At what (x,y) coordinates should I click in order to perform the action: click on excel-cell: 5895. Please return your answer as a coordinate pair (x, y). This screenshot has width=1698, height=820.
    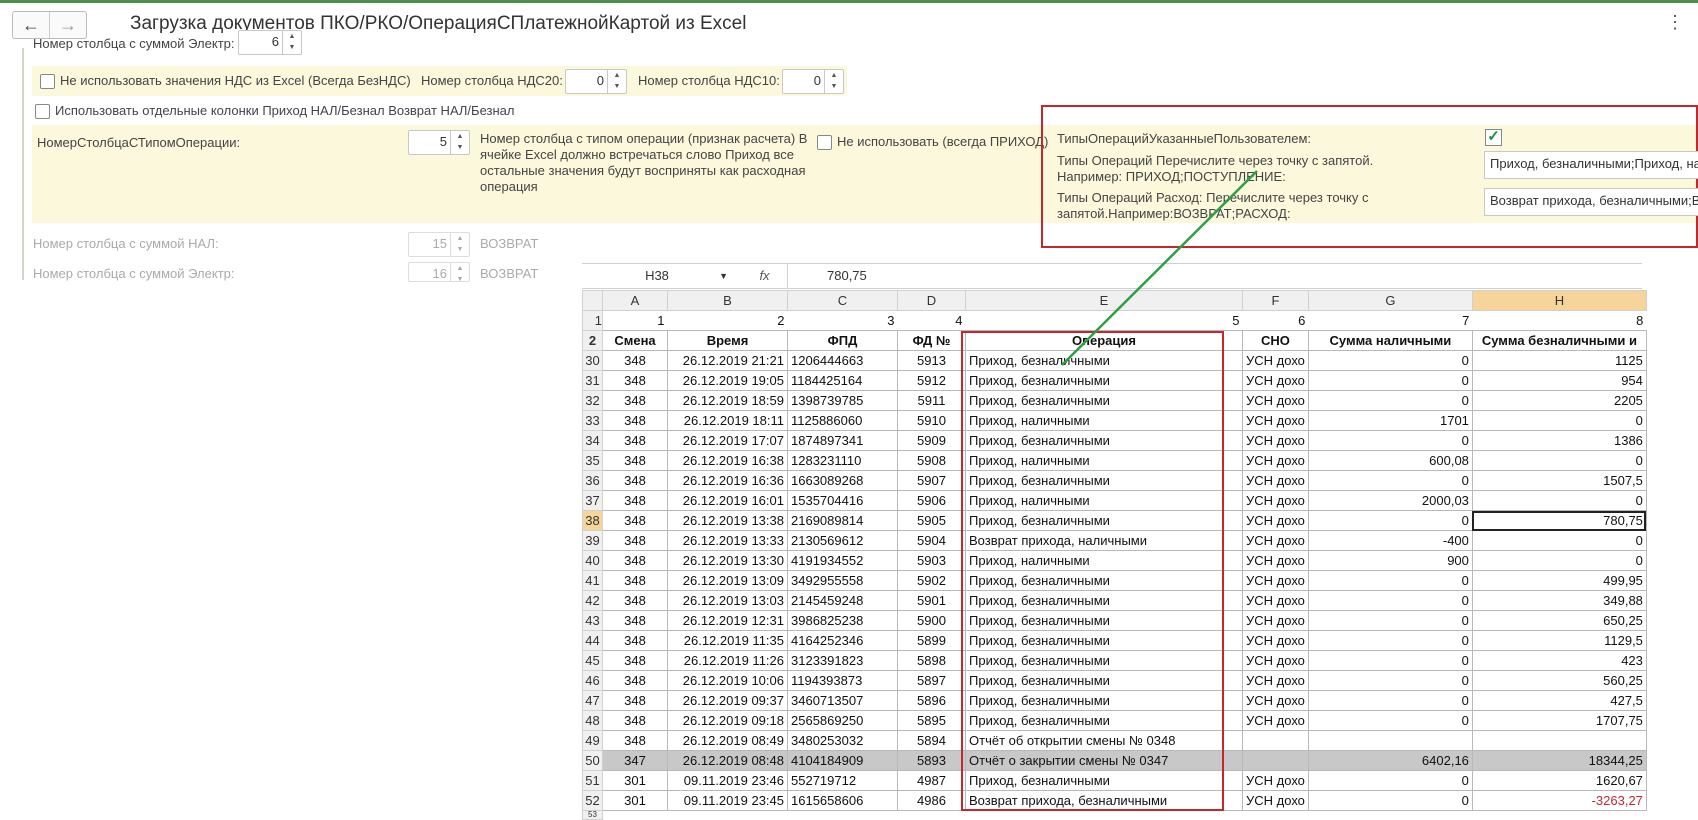
    Looking at the image, I should click on (931, 720).